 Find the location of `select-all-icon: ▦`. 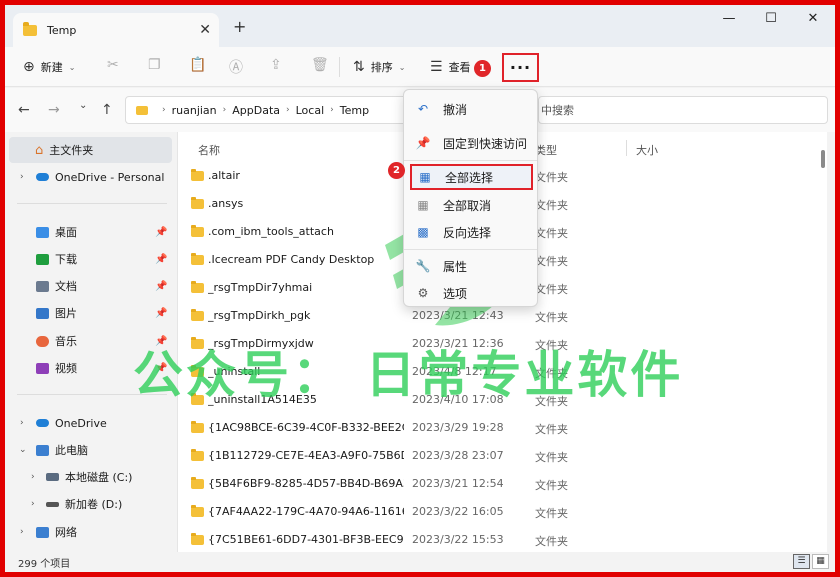

select-all-icon: ▦ is located at coordinates (425, 177).